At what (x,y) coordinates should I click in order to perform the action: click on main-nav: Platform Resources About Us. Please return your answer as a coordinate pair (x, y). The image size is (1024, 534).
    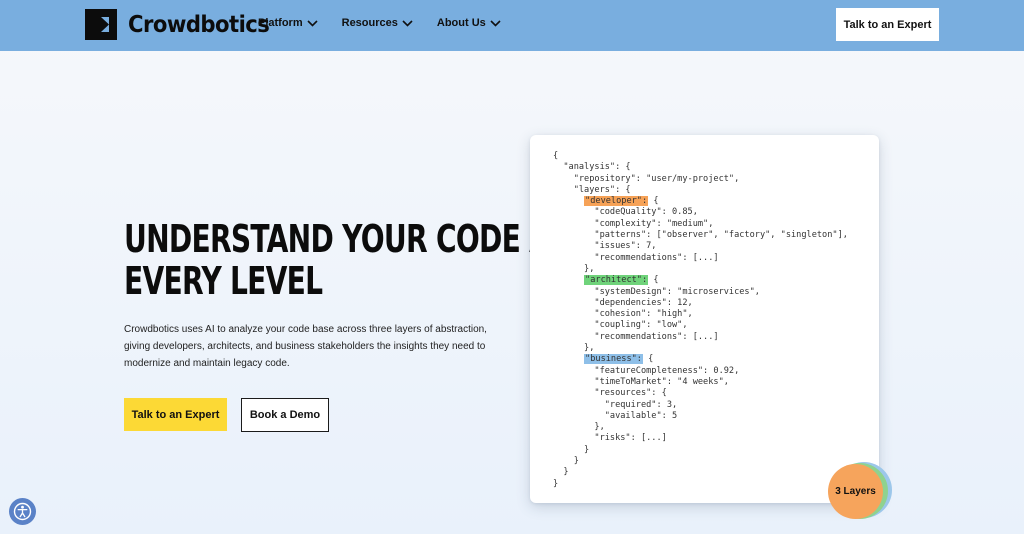
    Looking at the image, I should click on (391, 23).